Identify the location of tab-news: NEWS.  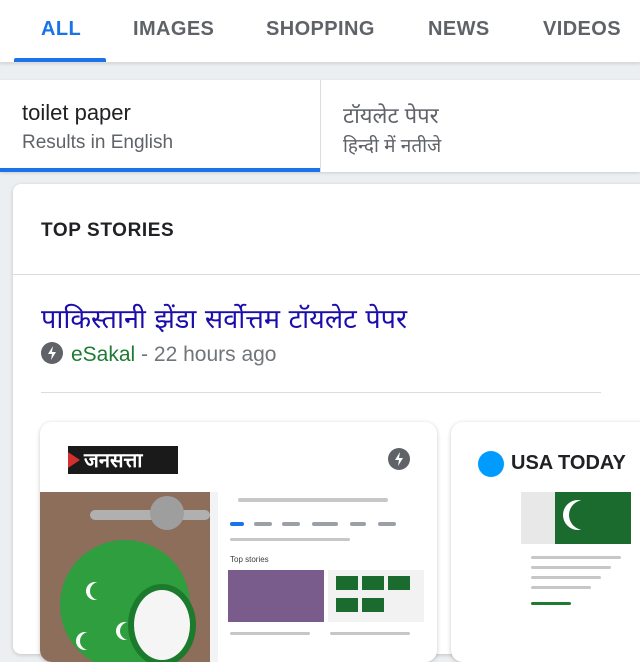
(459, 29).